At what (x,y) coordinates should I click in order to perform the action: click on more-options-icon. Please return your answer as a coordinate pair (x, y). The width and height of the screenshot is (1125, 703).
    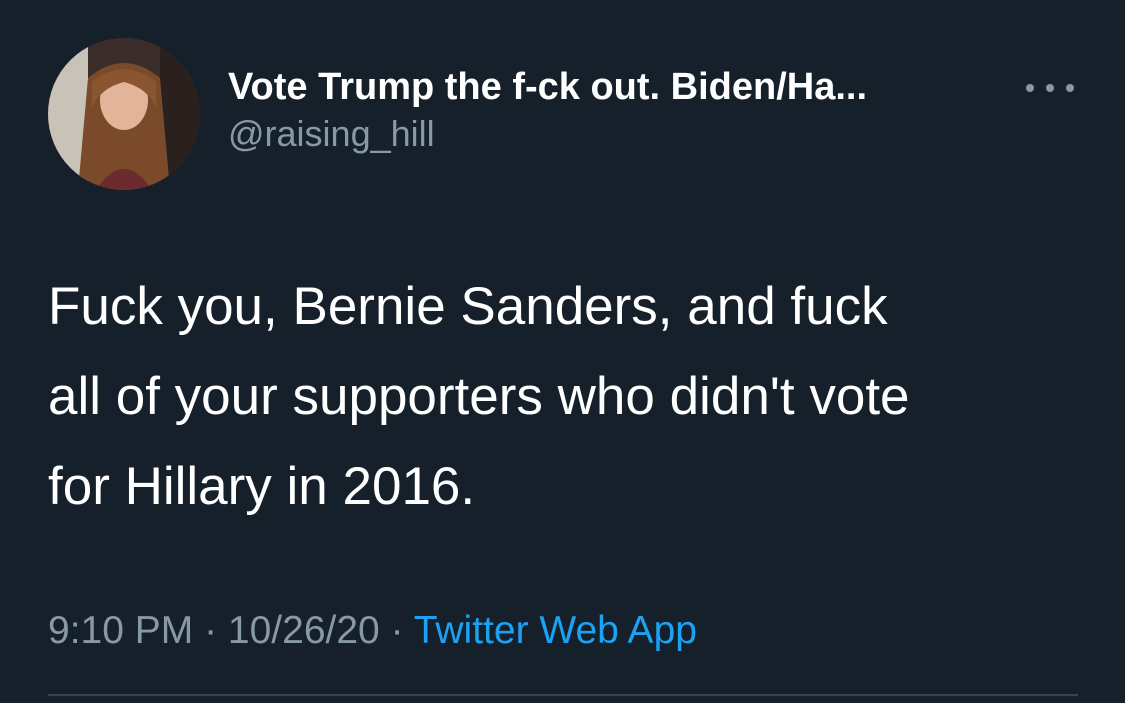
    Looking at the image, I should click on (1050, 88).